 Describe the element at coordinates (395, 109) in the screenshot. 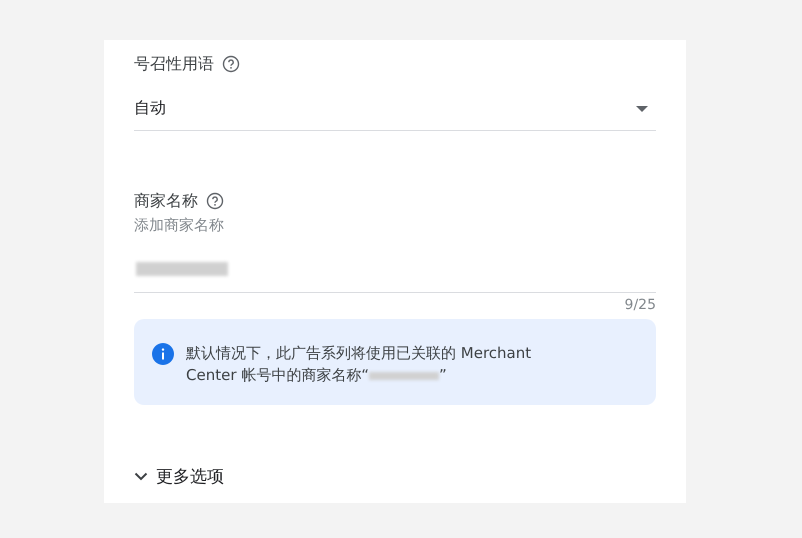

I see `dropdown-field: 自动` at that location.